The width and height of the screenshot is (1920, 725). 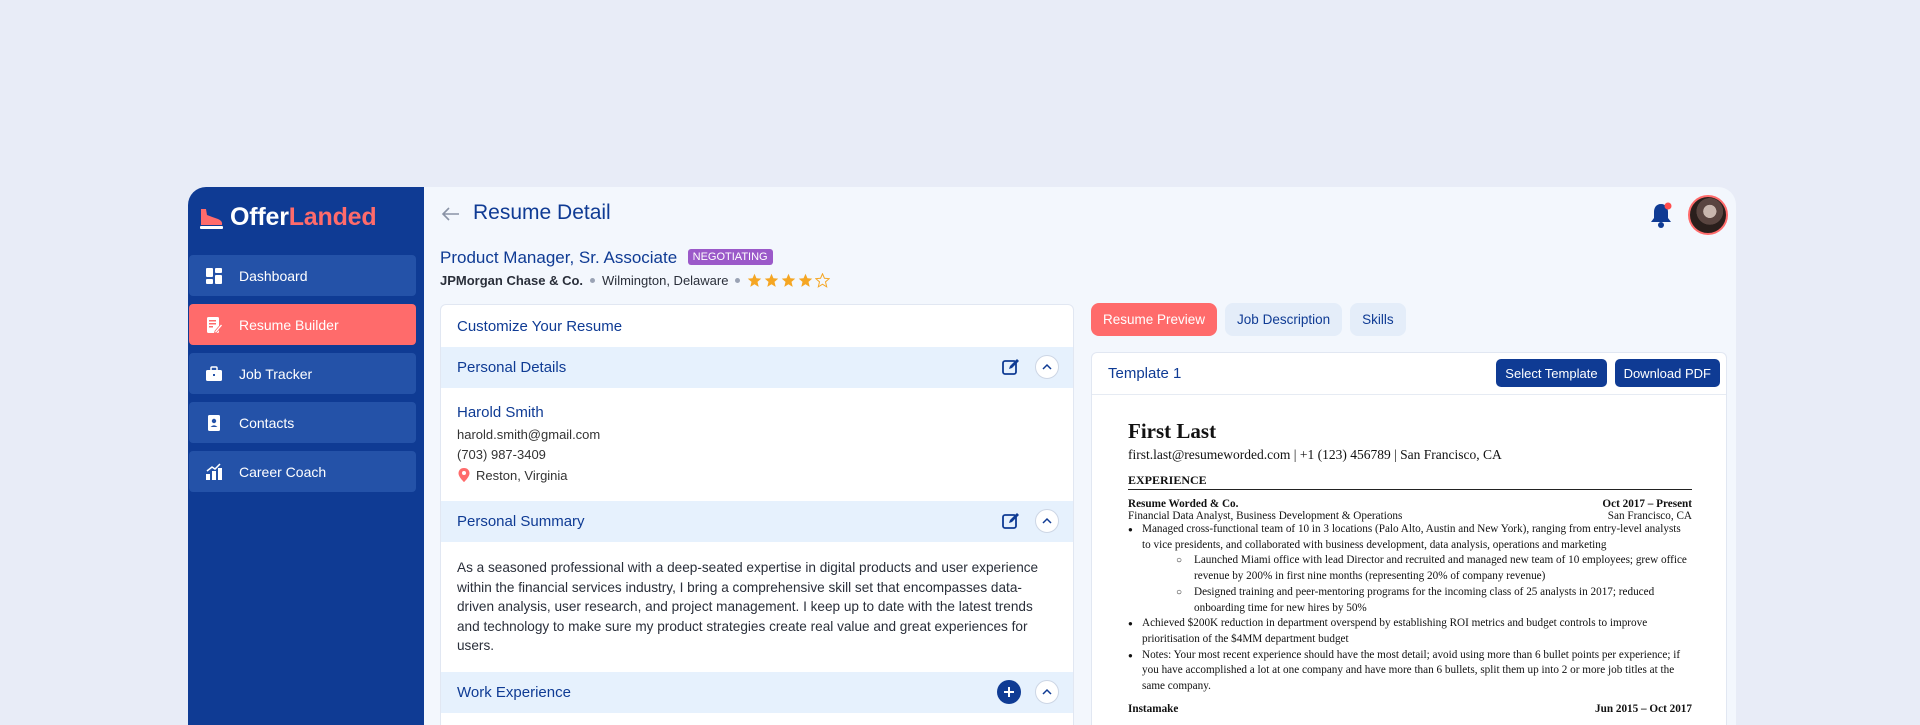 What do you see at coordinates (303, 217) in the screenshot?
I see `brand-name: OfferLanded` at bounding box center [303, 217].